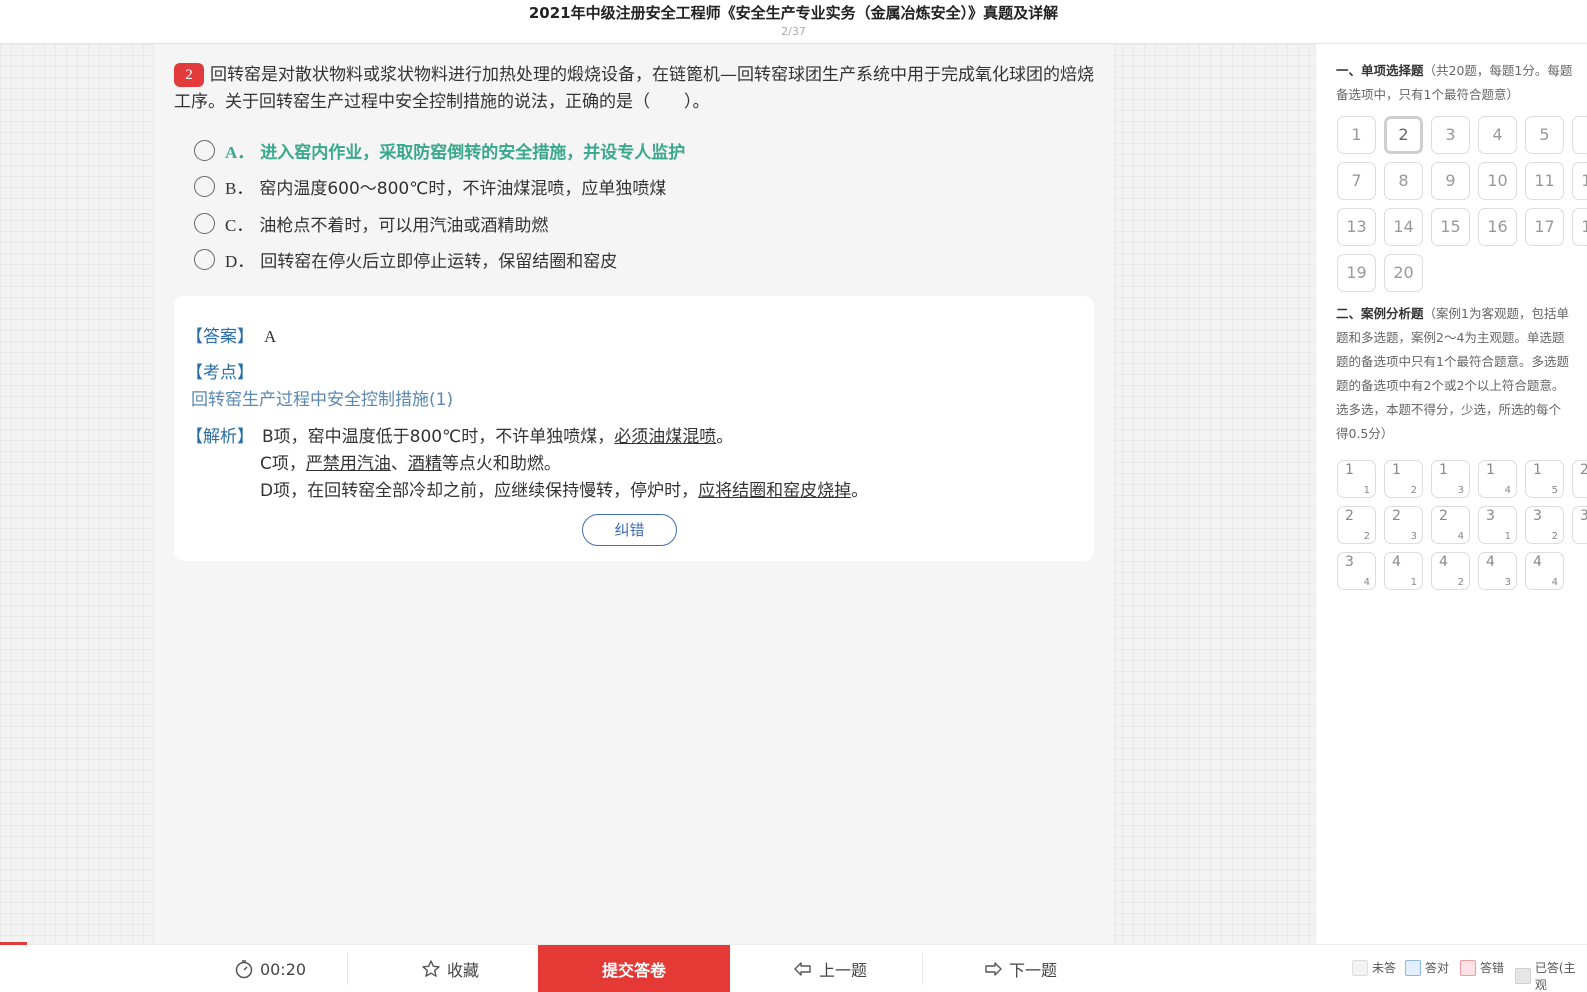  What do you see at coordinates (842, 970) in the screenshot?
I see `prev-label: 上一题` at bounding box center [842, 970].